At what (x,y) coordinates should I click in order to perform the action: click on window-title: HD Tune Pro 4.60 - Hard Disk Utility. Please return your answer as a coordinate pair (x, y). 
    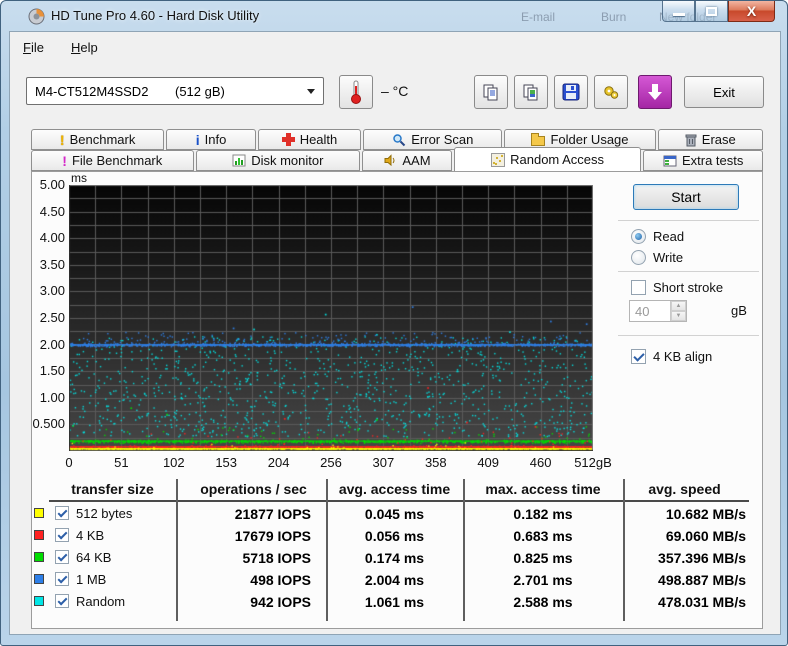
    Looking at the image, I should click on (155, 15).